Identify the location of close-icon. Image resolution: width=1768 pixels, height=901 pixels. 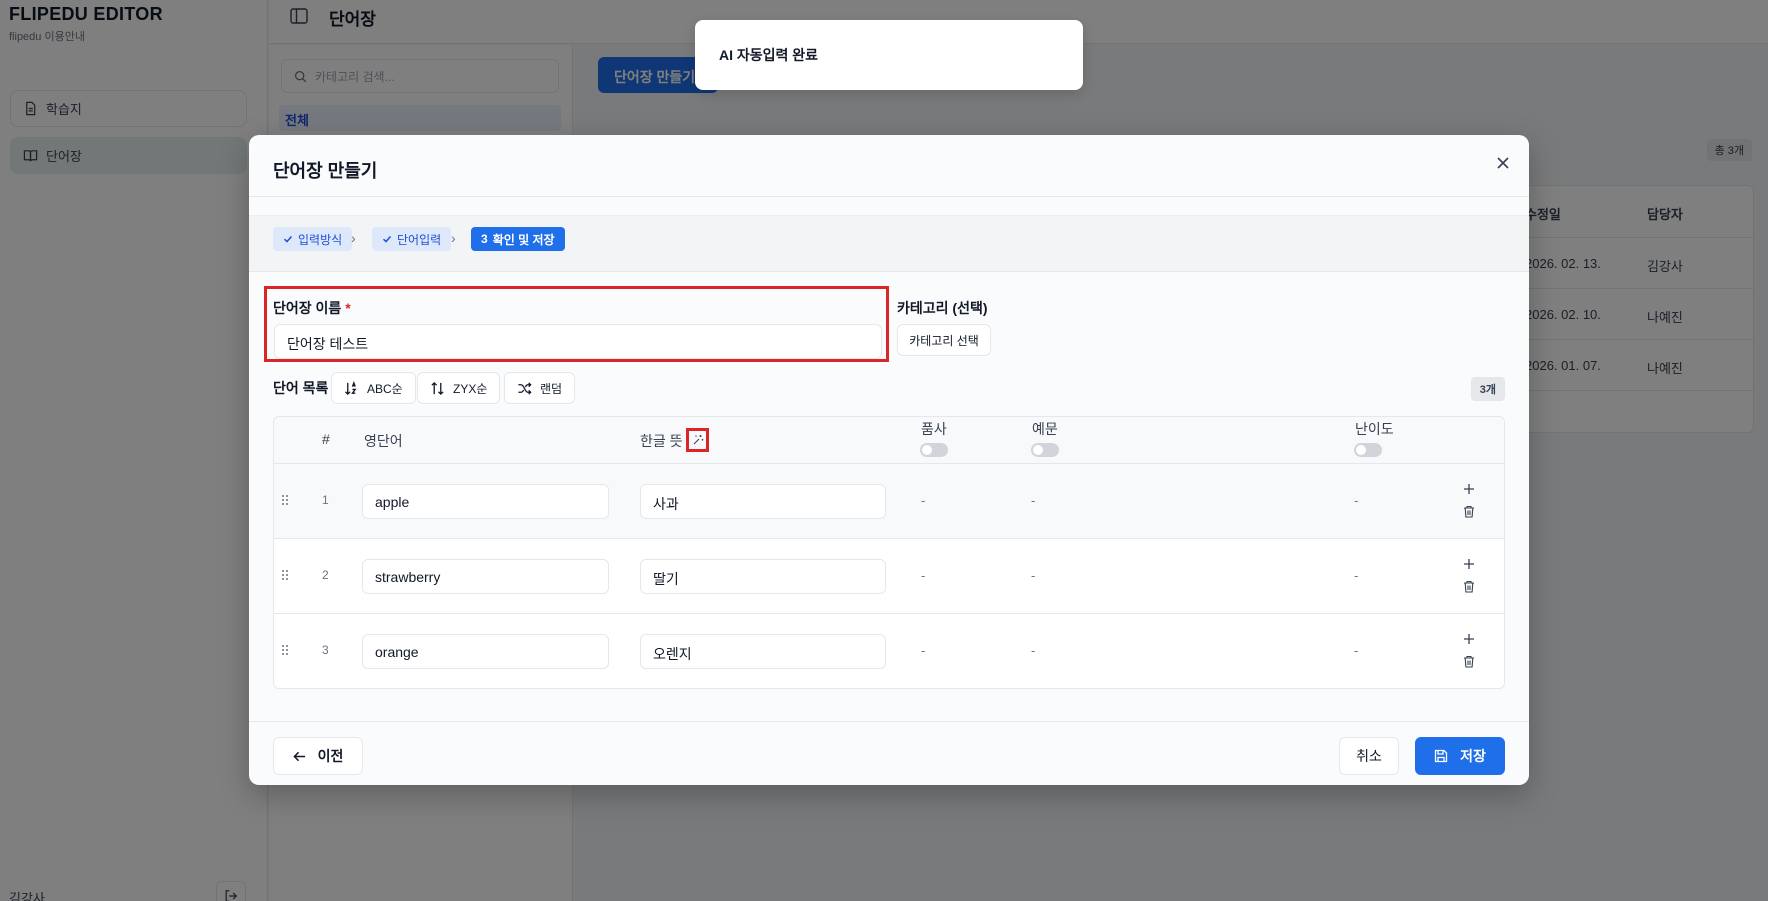
(1503, 163).